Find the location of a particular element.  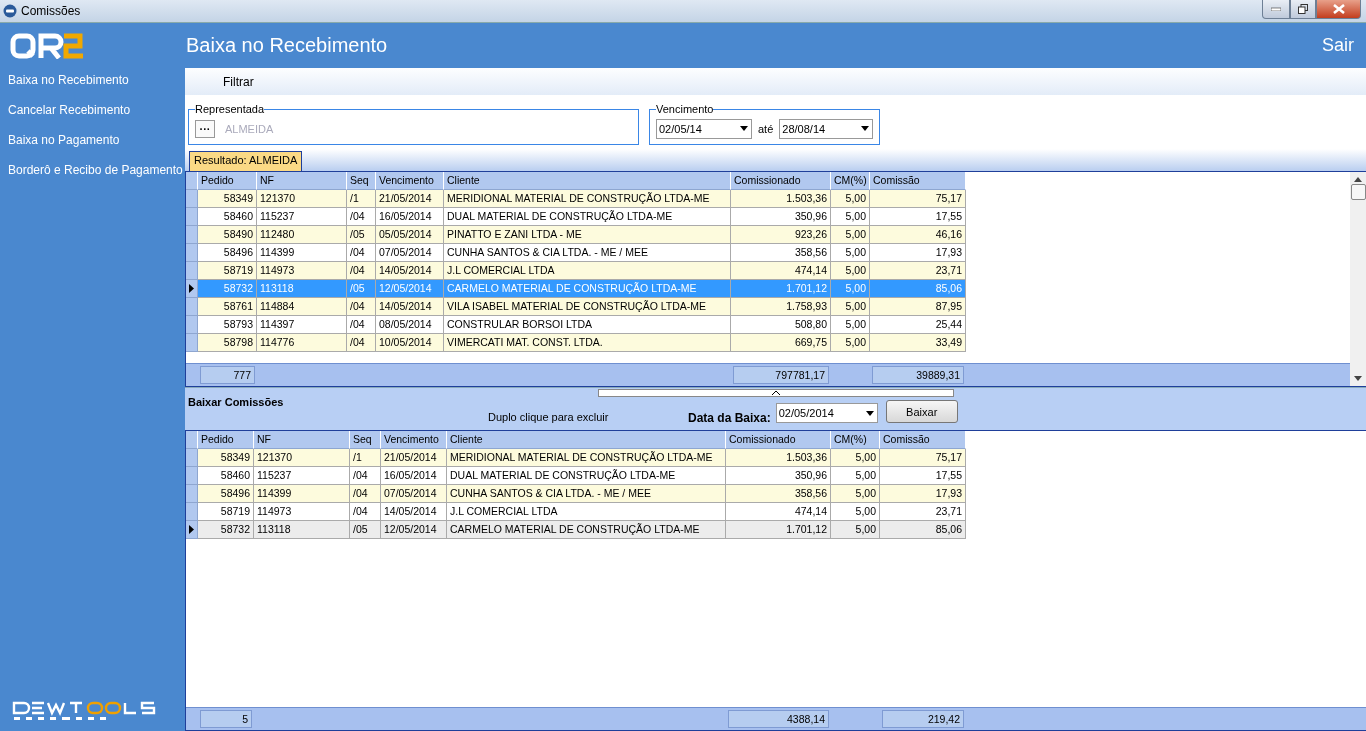

browse-button: ··· is located at coordinates (205, 128).